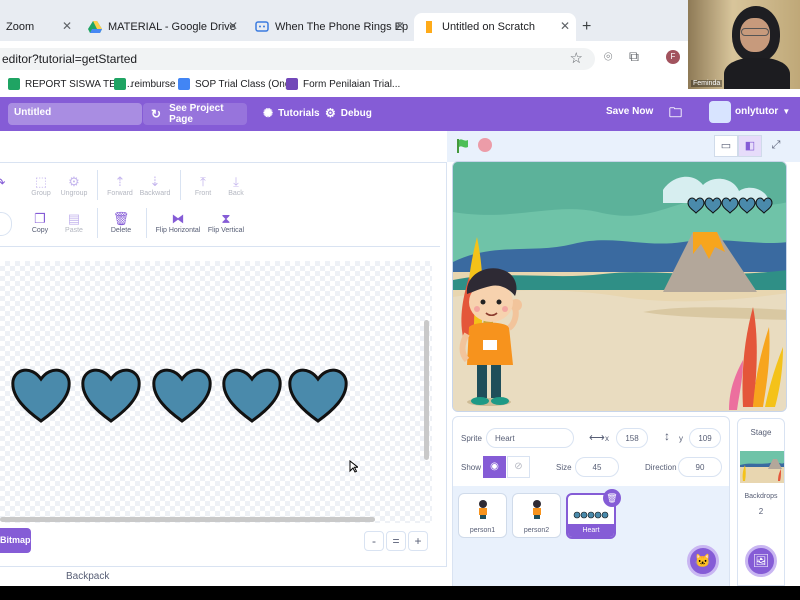 Image resolution: width=800 pixels, height=600 pixels. What do you see at coordinates (576, 58) in the screenshot?
I see `bookmark-star-icon: ☆` at bounding box center [576, 58].